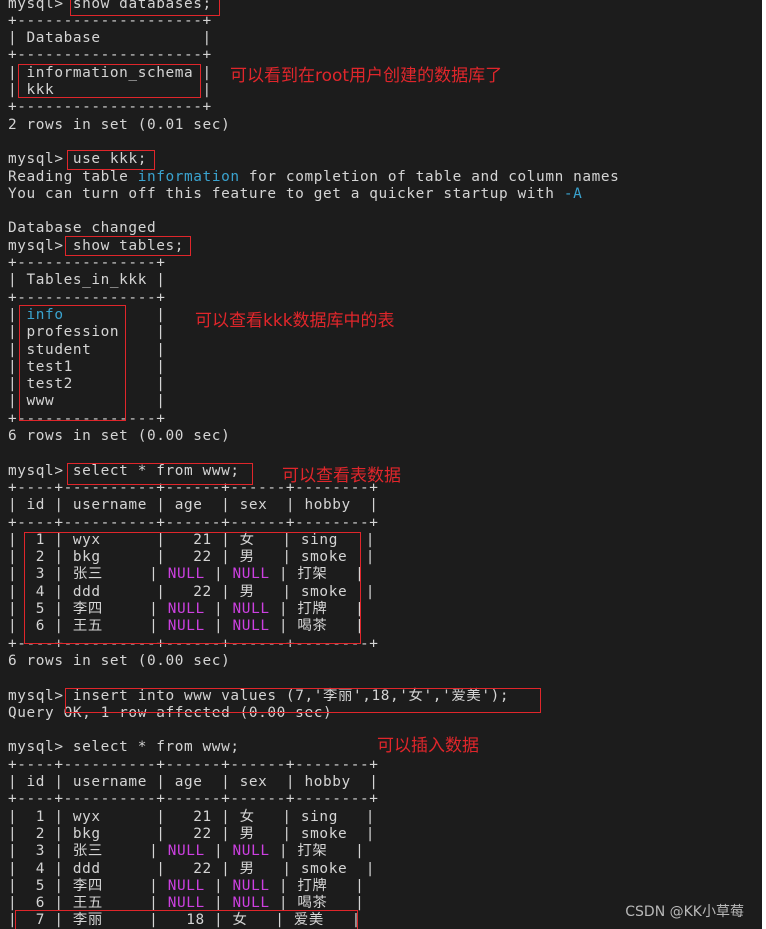 This screenshot has width=766, height=929. Describe the element at coordinates (317, 885) in the screenshot. I see `text-segment: | 打牌 |` at that location.